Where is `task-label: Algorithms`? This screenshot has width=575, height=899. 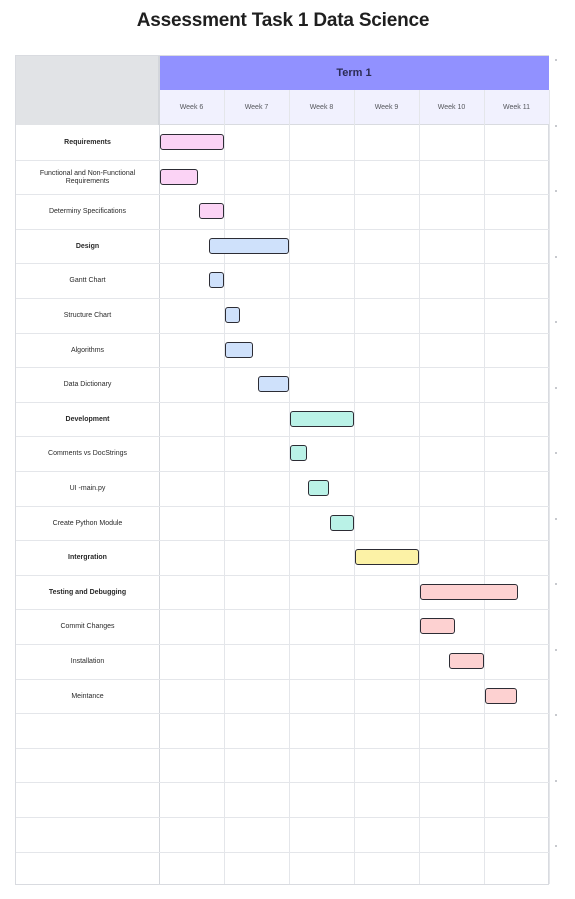 task-label: Algorithms is located at coordinates (87, 350).